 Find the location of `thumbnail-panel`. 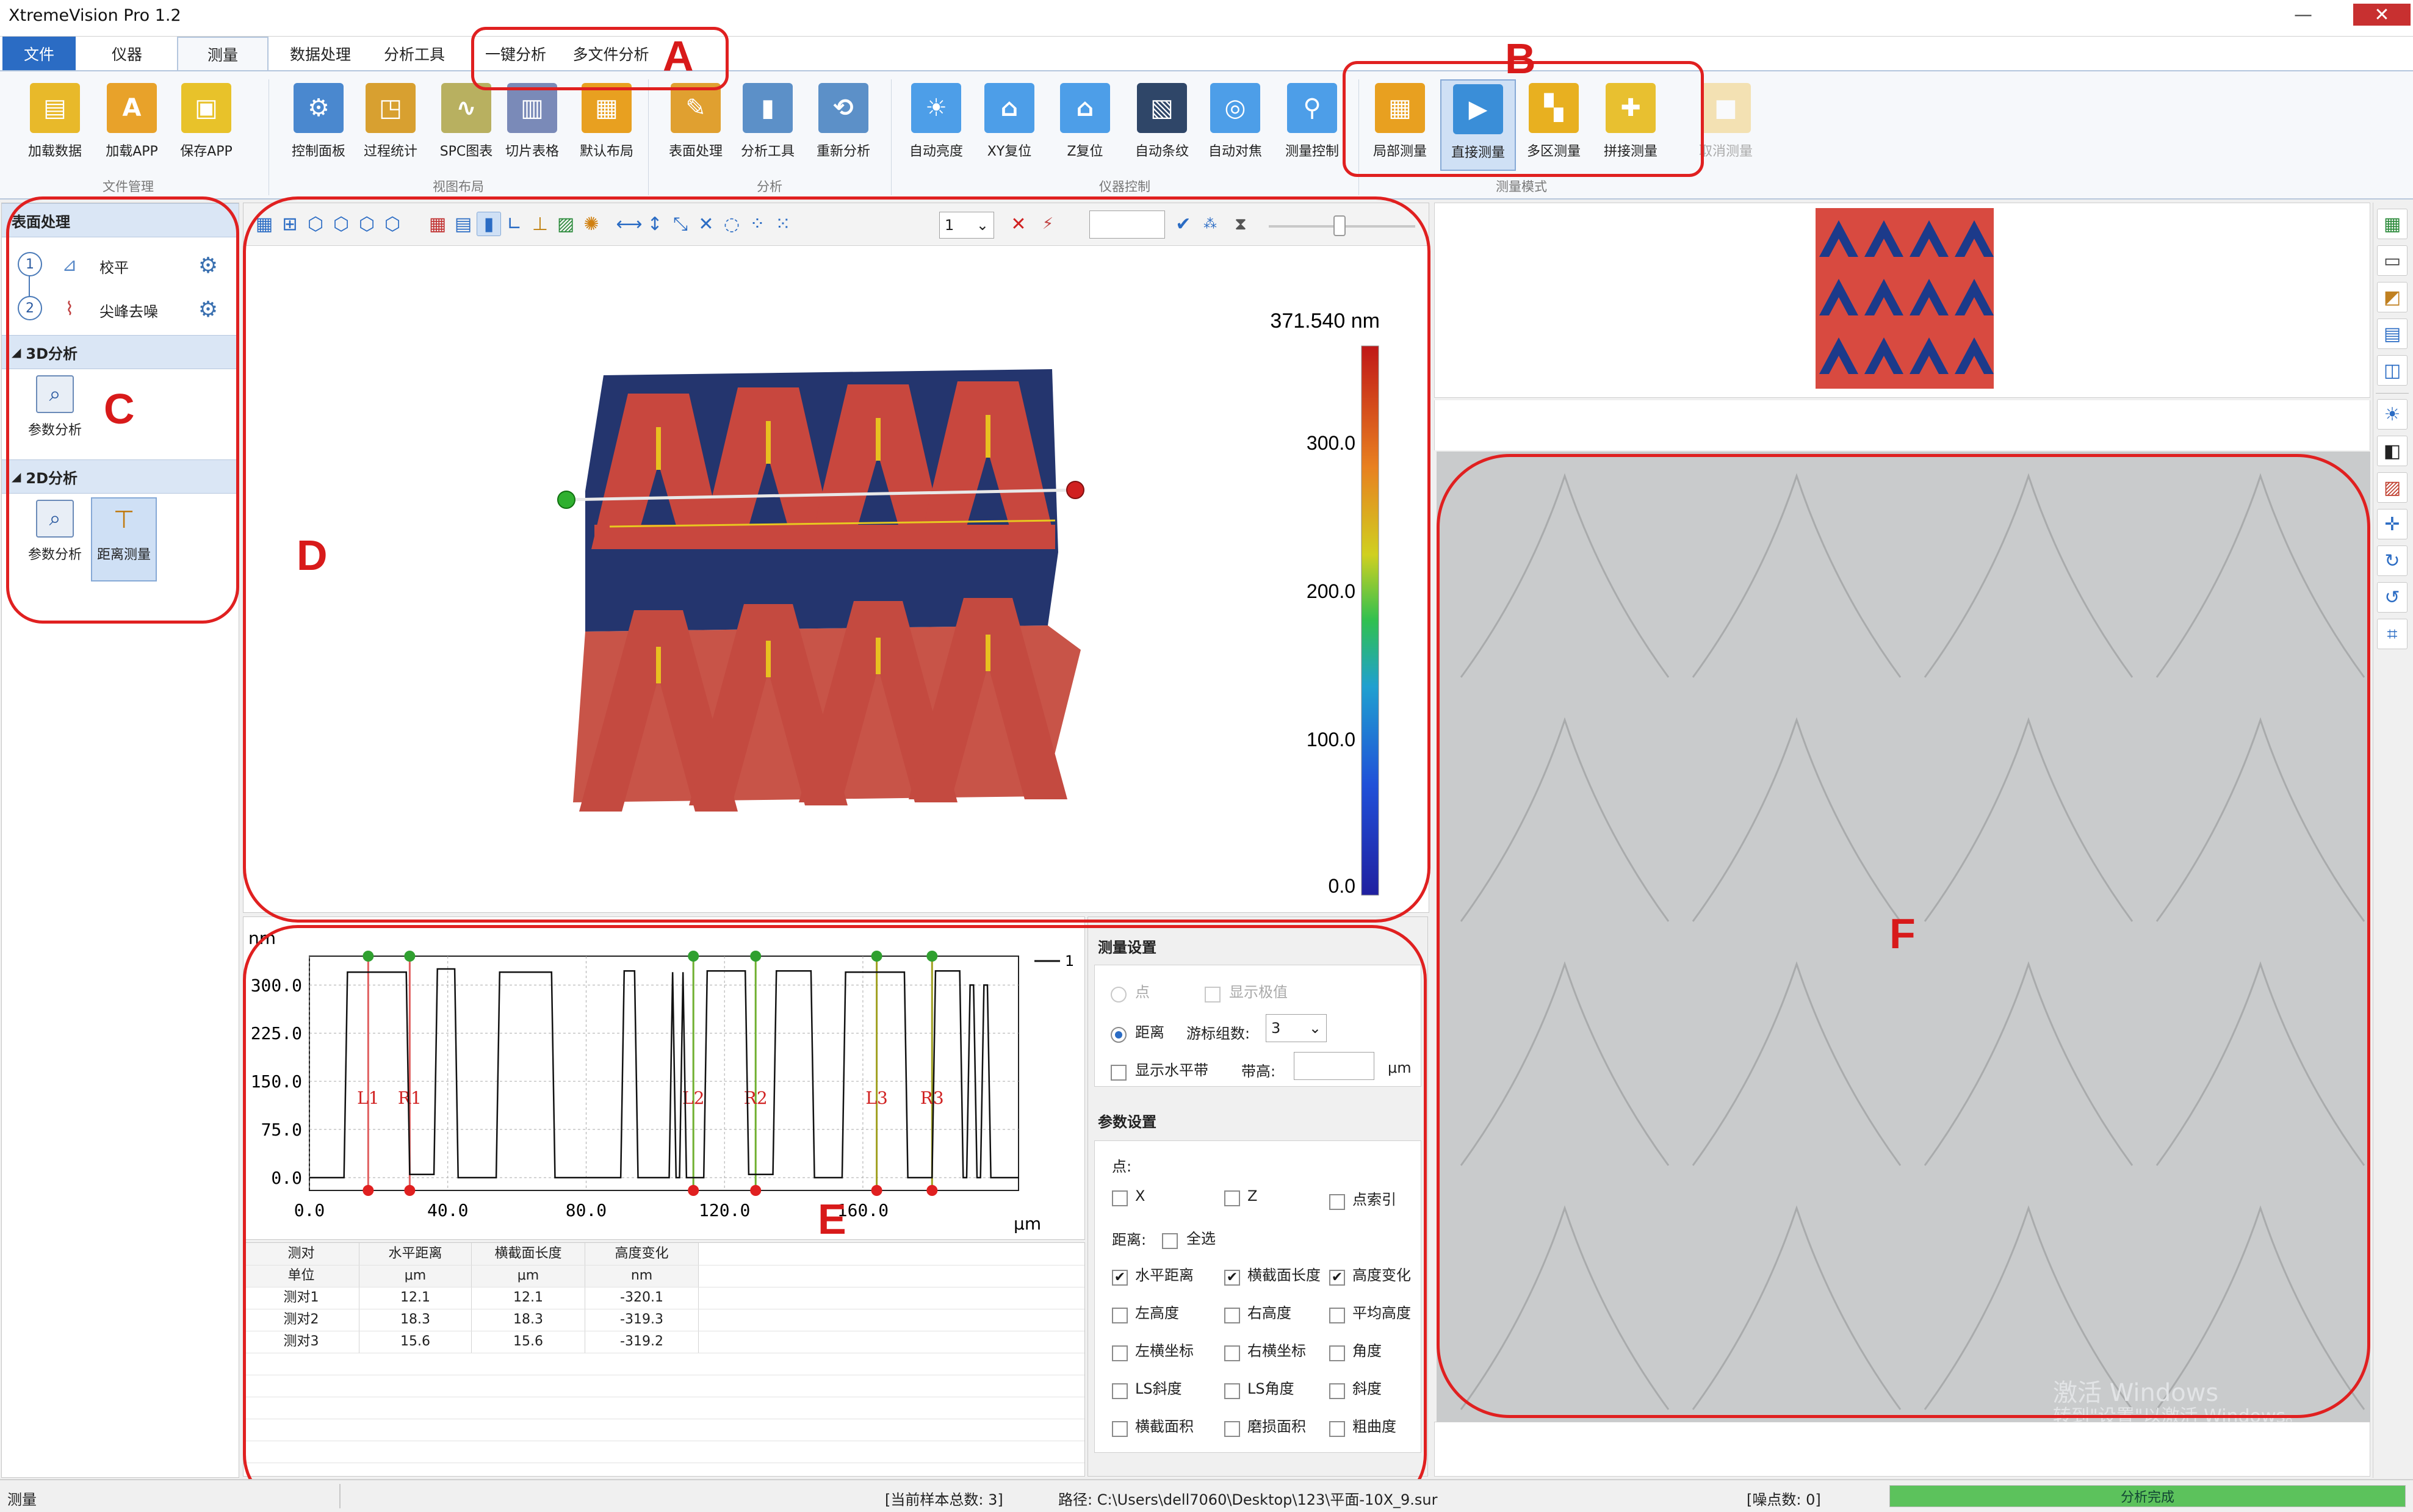

thumbnail-panel is located at coordinates (1902, 300).